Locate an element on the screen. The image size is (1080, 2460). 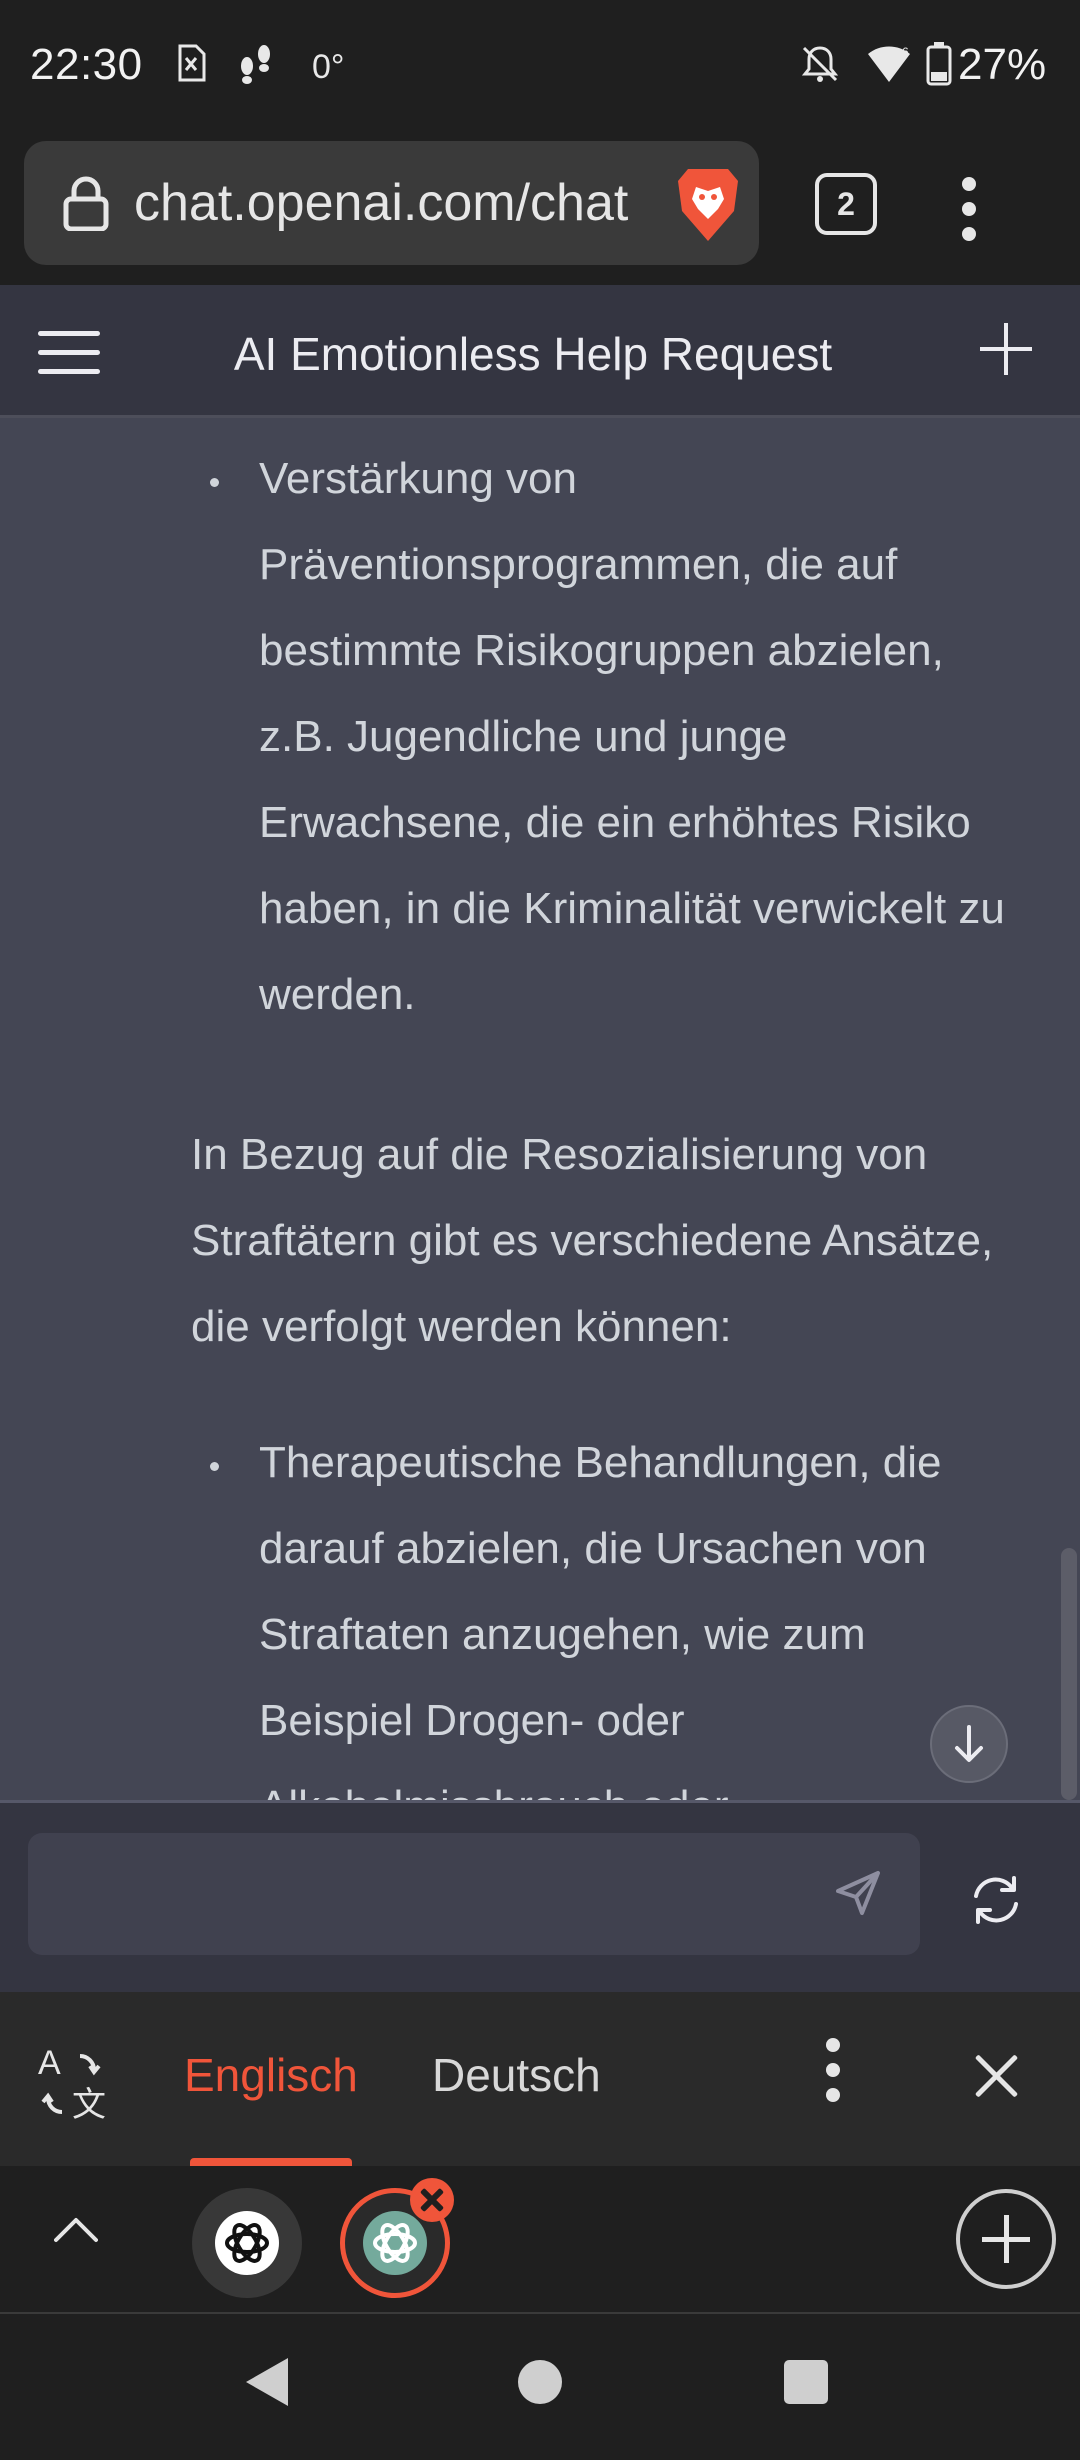
browser-menu-button is located at coordinates (970, 214).